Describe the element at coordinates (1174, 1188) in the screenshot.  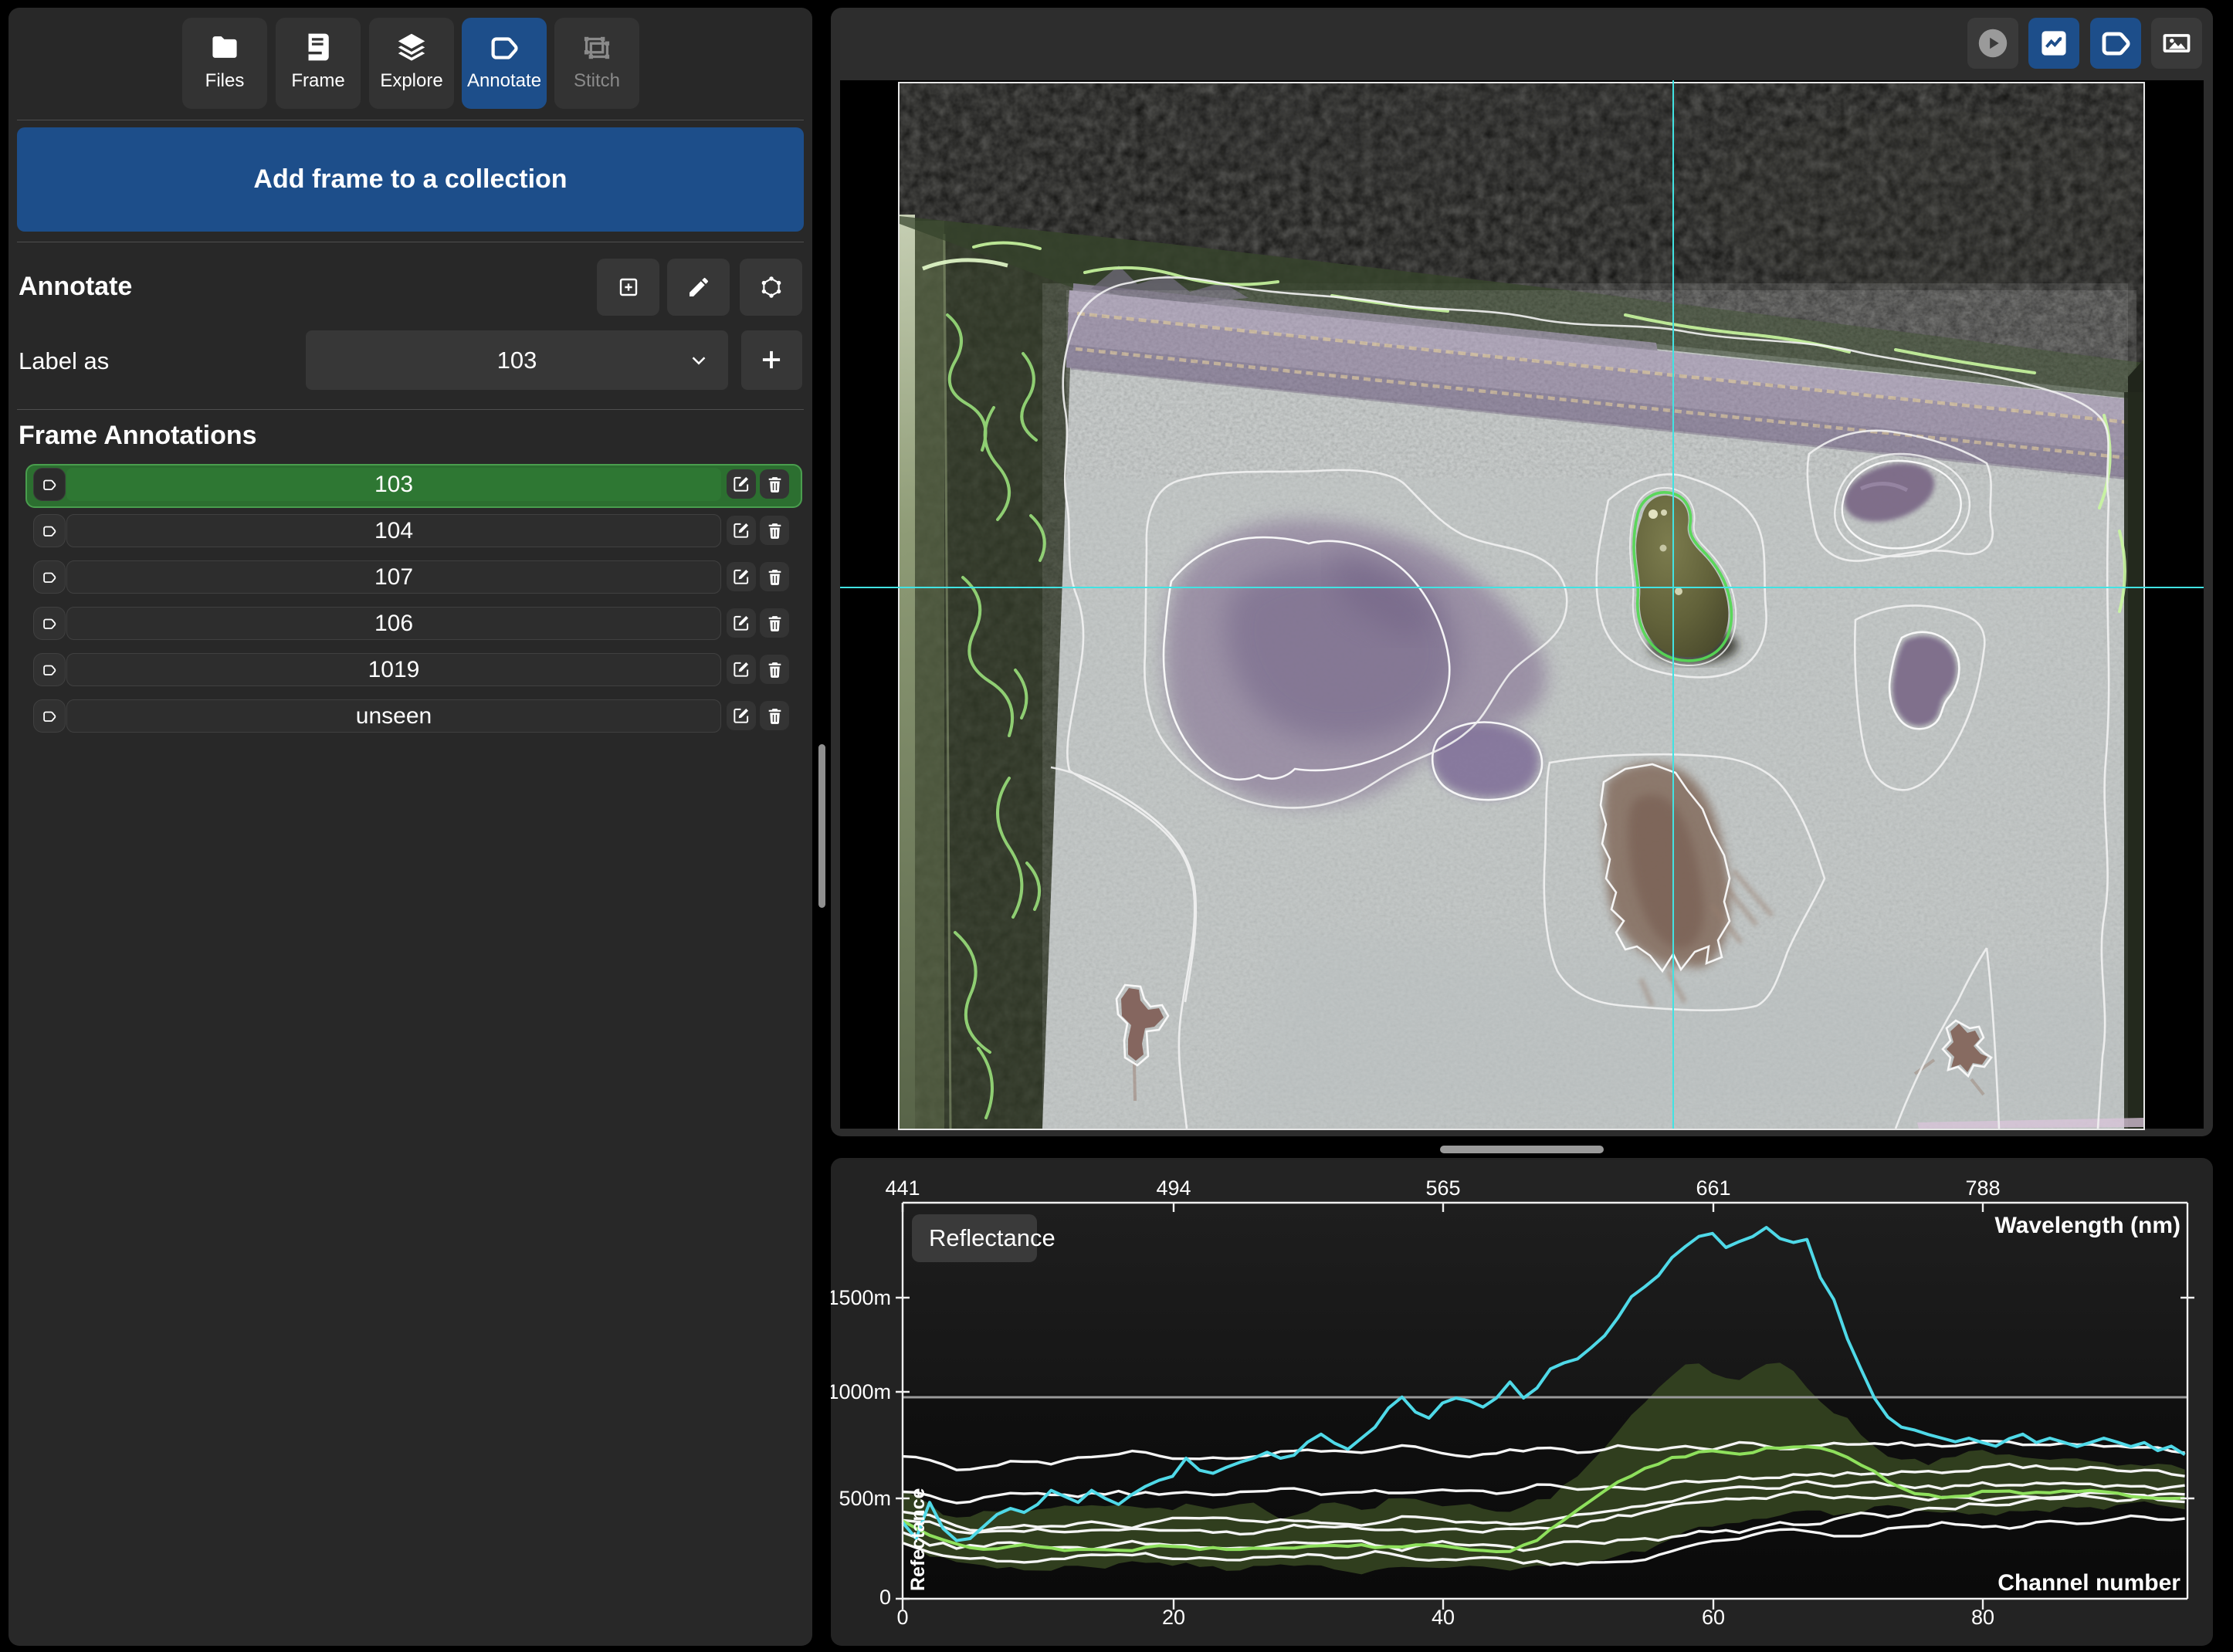
I see `svg-text: 494` at that location.